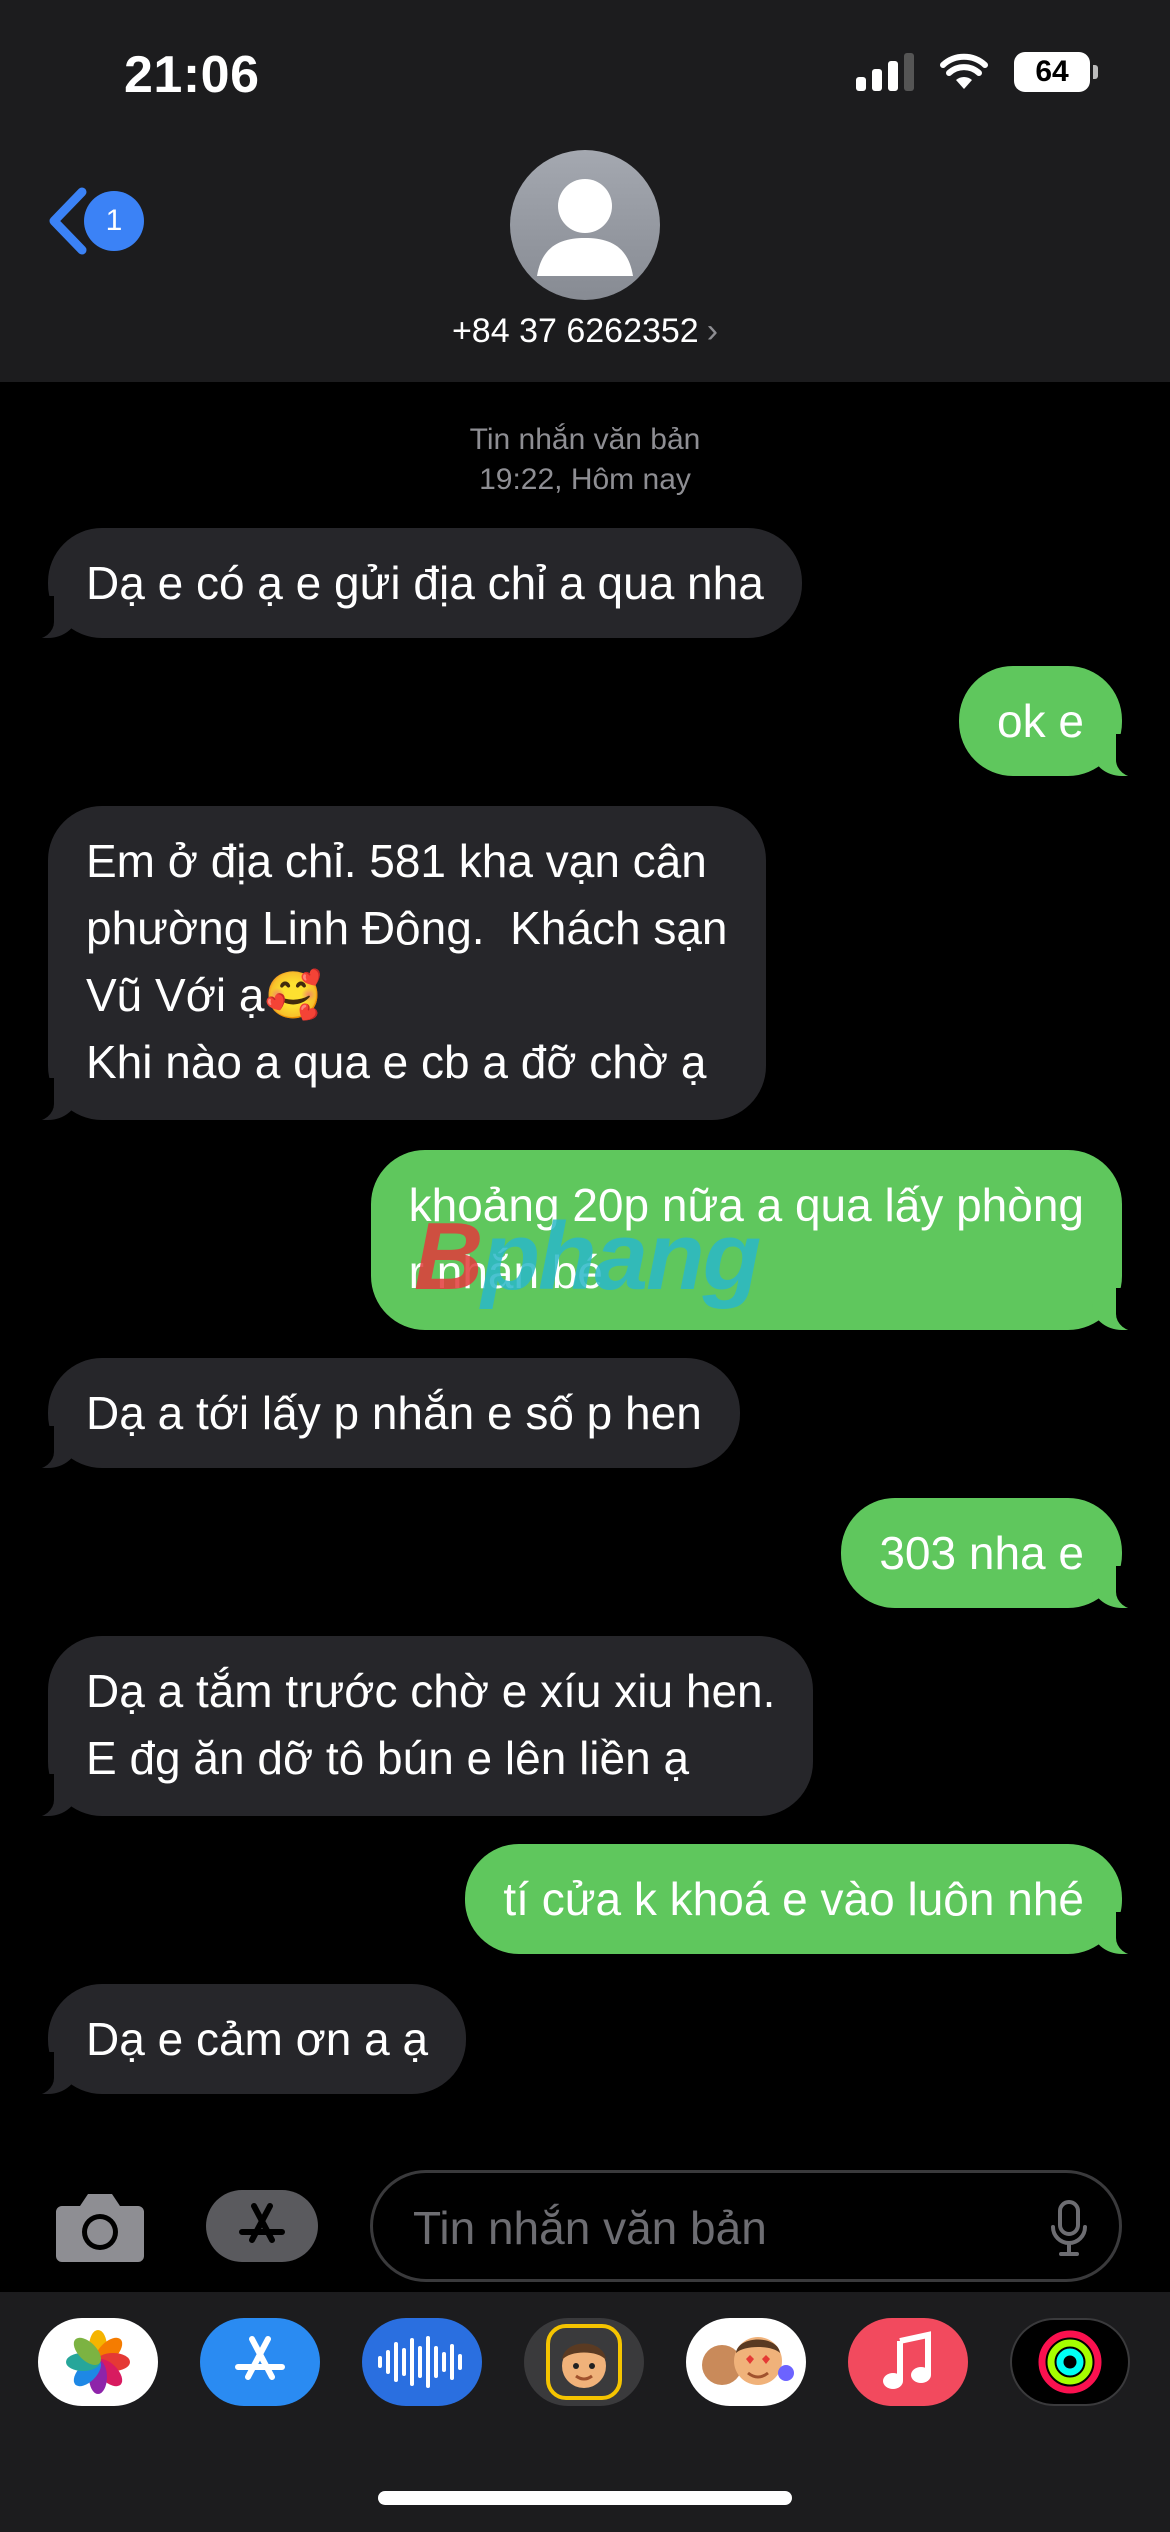  What do you see at coordinates (585, 439) in the screenshot?
I see `thread-type-label: Tin nhắn văn bản` at bounding box center [585, 439].